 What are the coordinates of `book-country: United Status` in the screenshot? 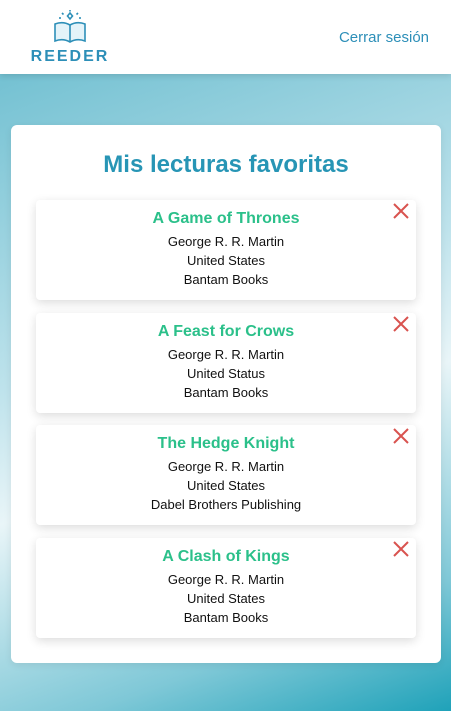 It's located at (226, 373).